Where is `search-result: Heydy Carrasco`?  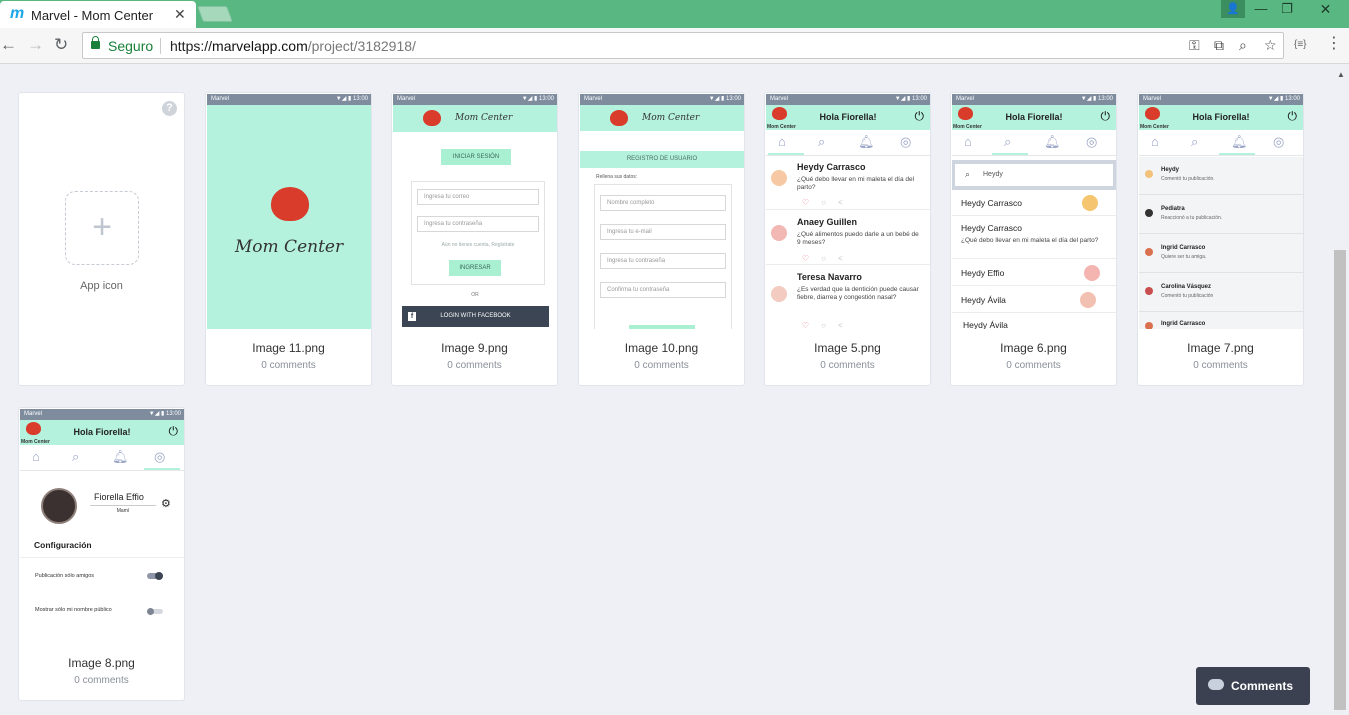 search-result: Heydy Carrasco is located at coordinates (1034, 203).